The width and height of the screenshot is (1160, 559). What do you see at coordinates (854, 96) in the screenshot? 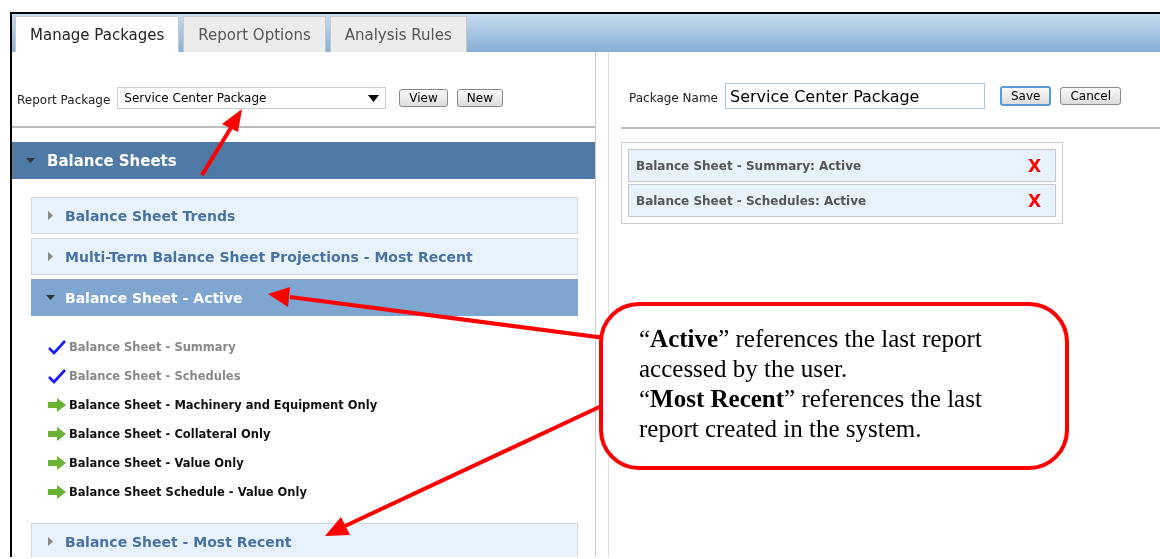
I see `package-name-field: Service Center Package` at bounding box center [854, 96].